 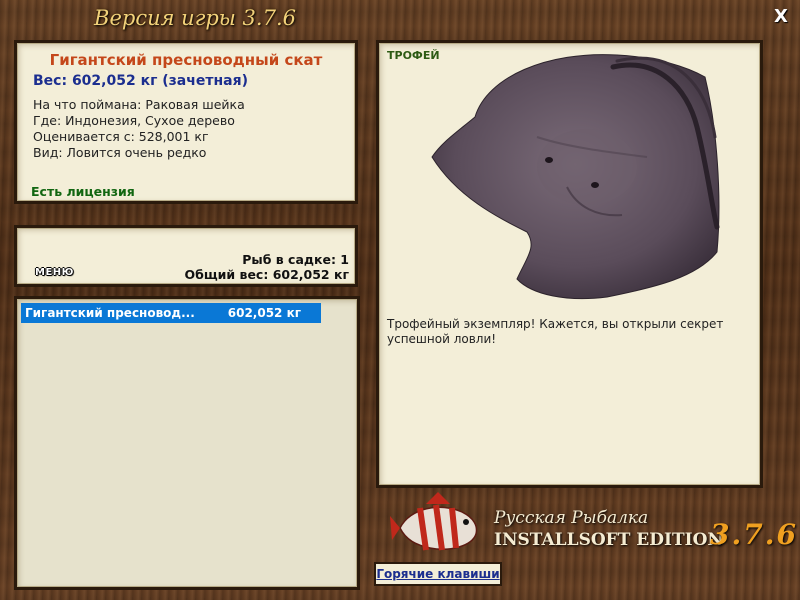 What do you see at coordinates (121, 136) in the screenshot?
I see `valued-from: Оценивается с: 528,001 кг` at bounding box center [121, 136].